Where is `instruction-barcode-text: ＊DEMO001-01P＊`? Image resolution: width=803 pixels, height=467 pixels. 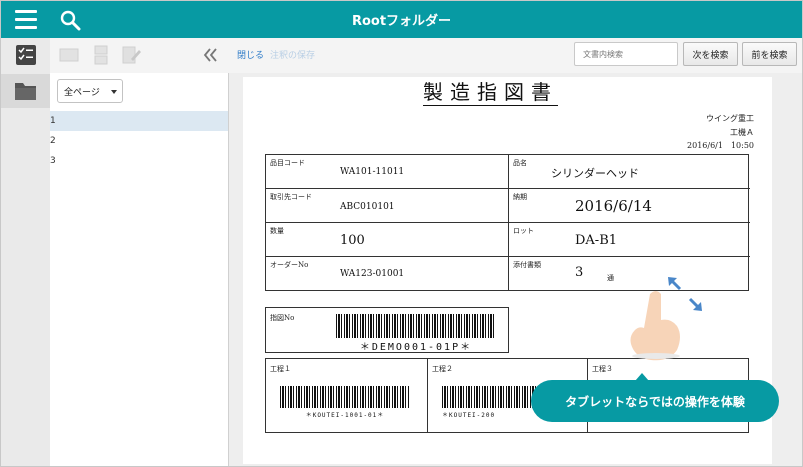
instruction-barcode-text: ＊DEMO001-01P＊ is located at coordinates (416, 347).